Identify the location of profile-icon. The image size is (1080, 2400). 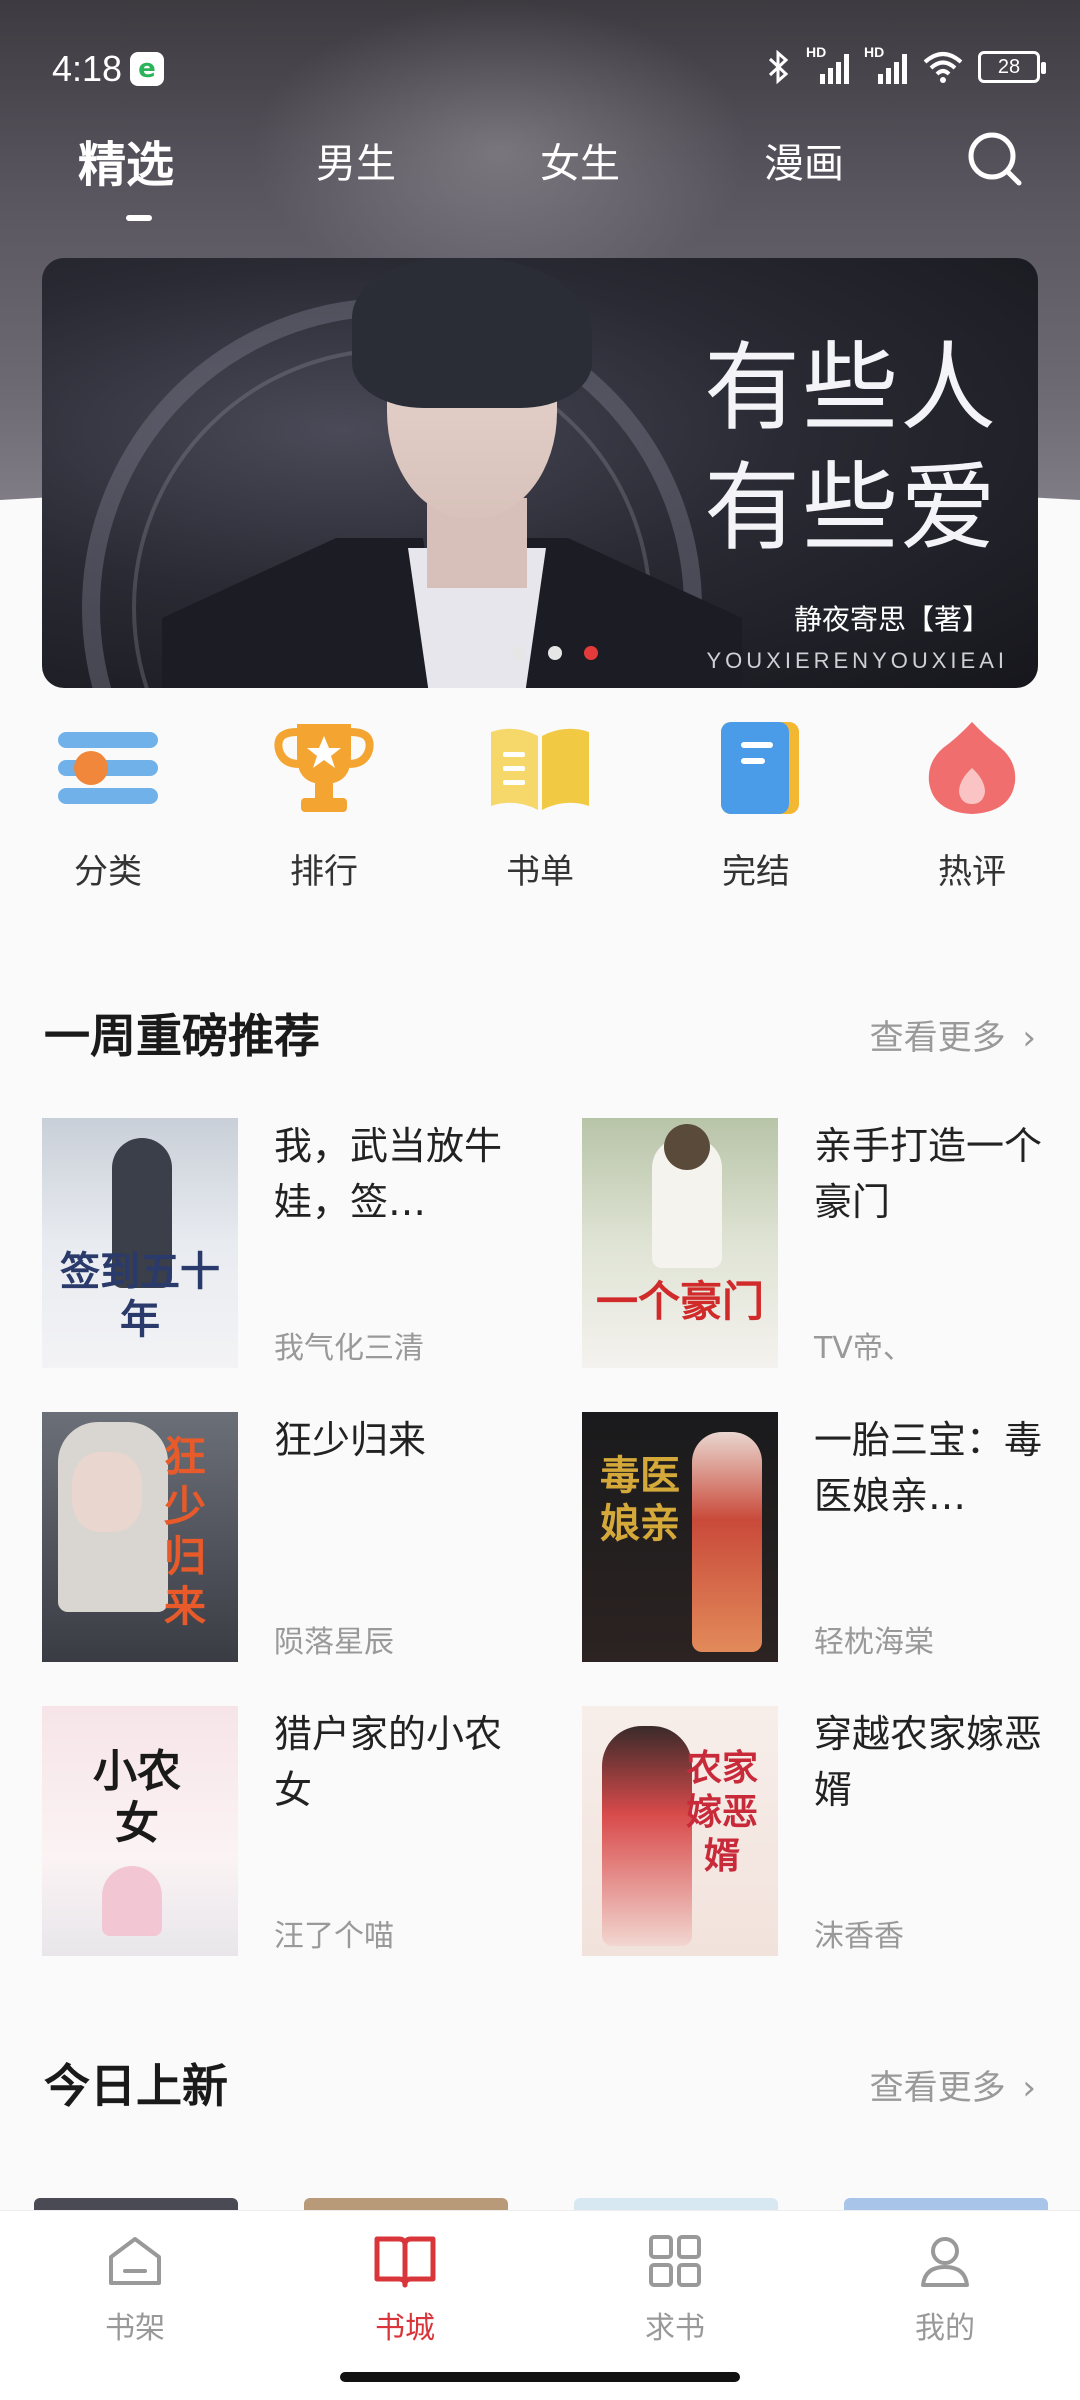
(945, 2262).